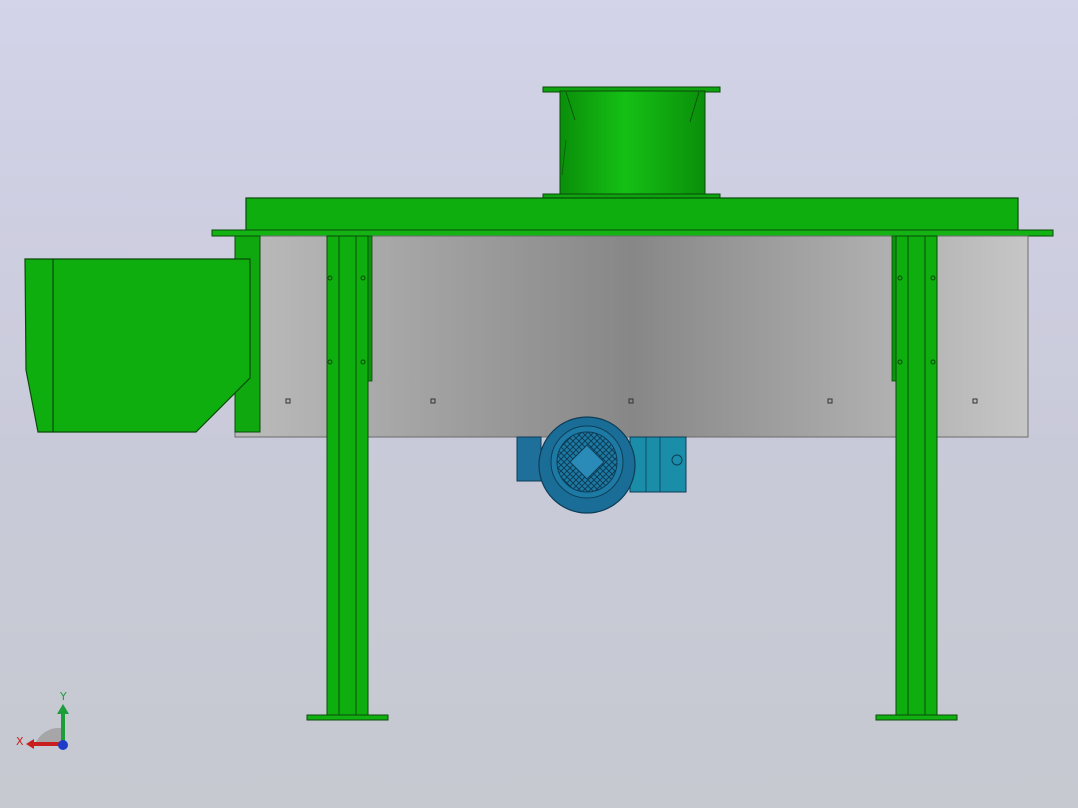  Describe the element at coordinates (631, 142) in the screenshot. I see `inlet-drum` at that location.